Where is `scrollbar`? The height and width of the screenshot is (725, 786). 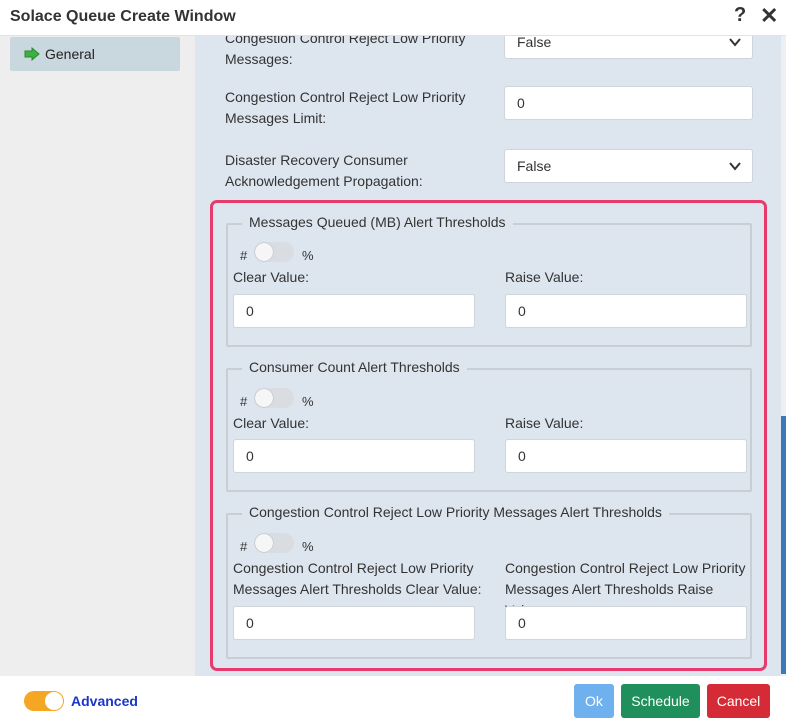
scrollbar is located at coordinates (783, 356).